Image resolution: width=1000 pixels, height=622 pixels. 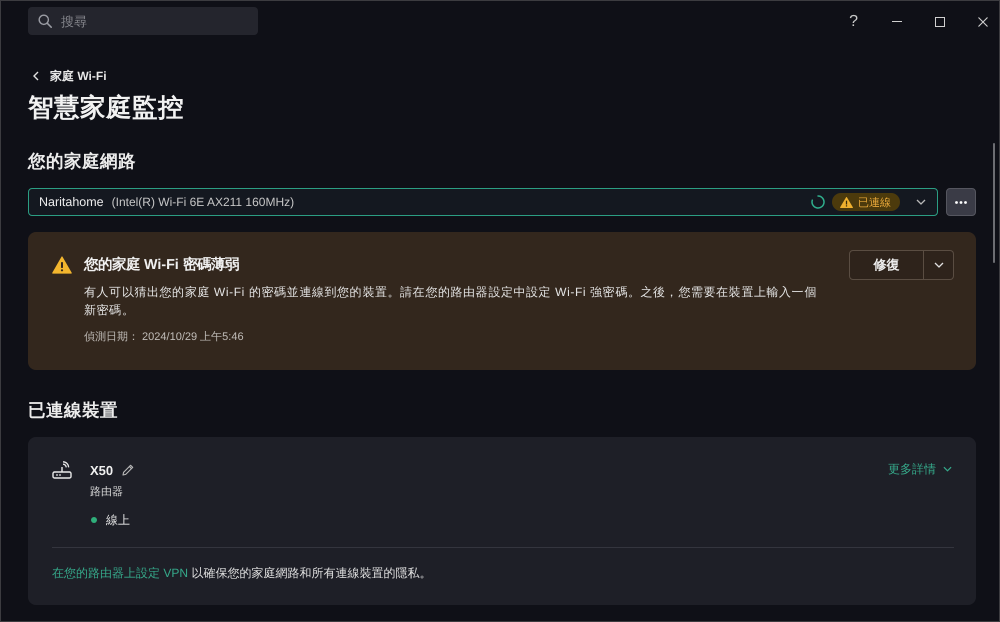 I want to click on search-field: 搜尋, so click(x=143, y=21).